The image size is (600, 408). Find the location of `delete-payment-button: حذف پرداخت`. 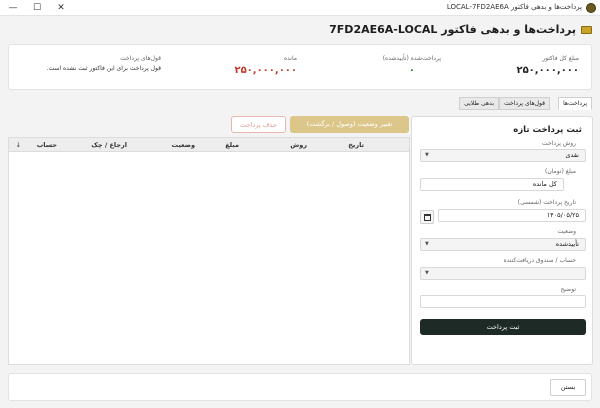

delete-payment-button: حذف پرداخت is located at coordinates (258, 124).